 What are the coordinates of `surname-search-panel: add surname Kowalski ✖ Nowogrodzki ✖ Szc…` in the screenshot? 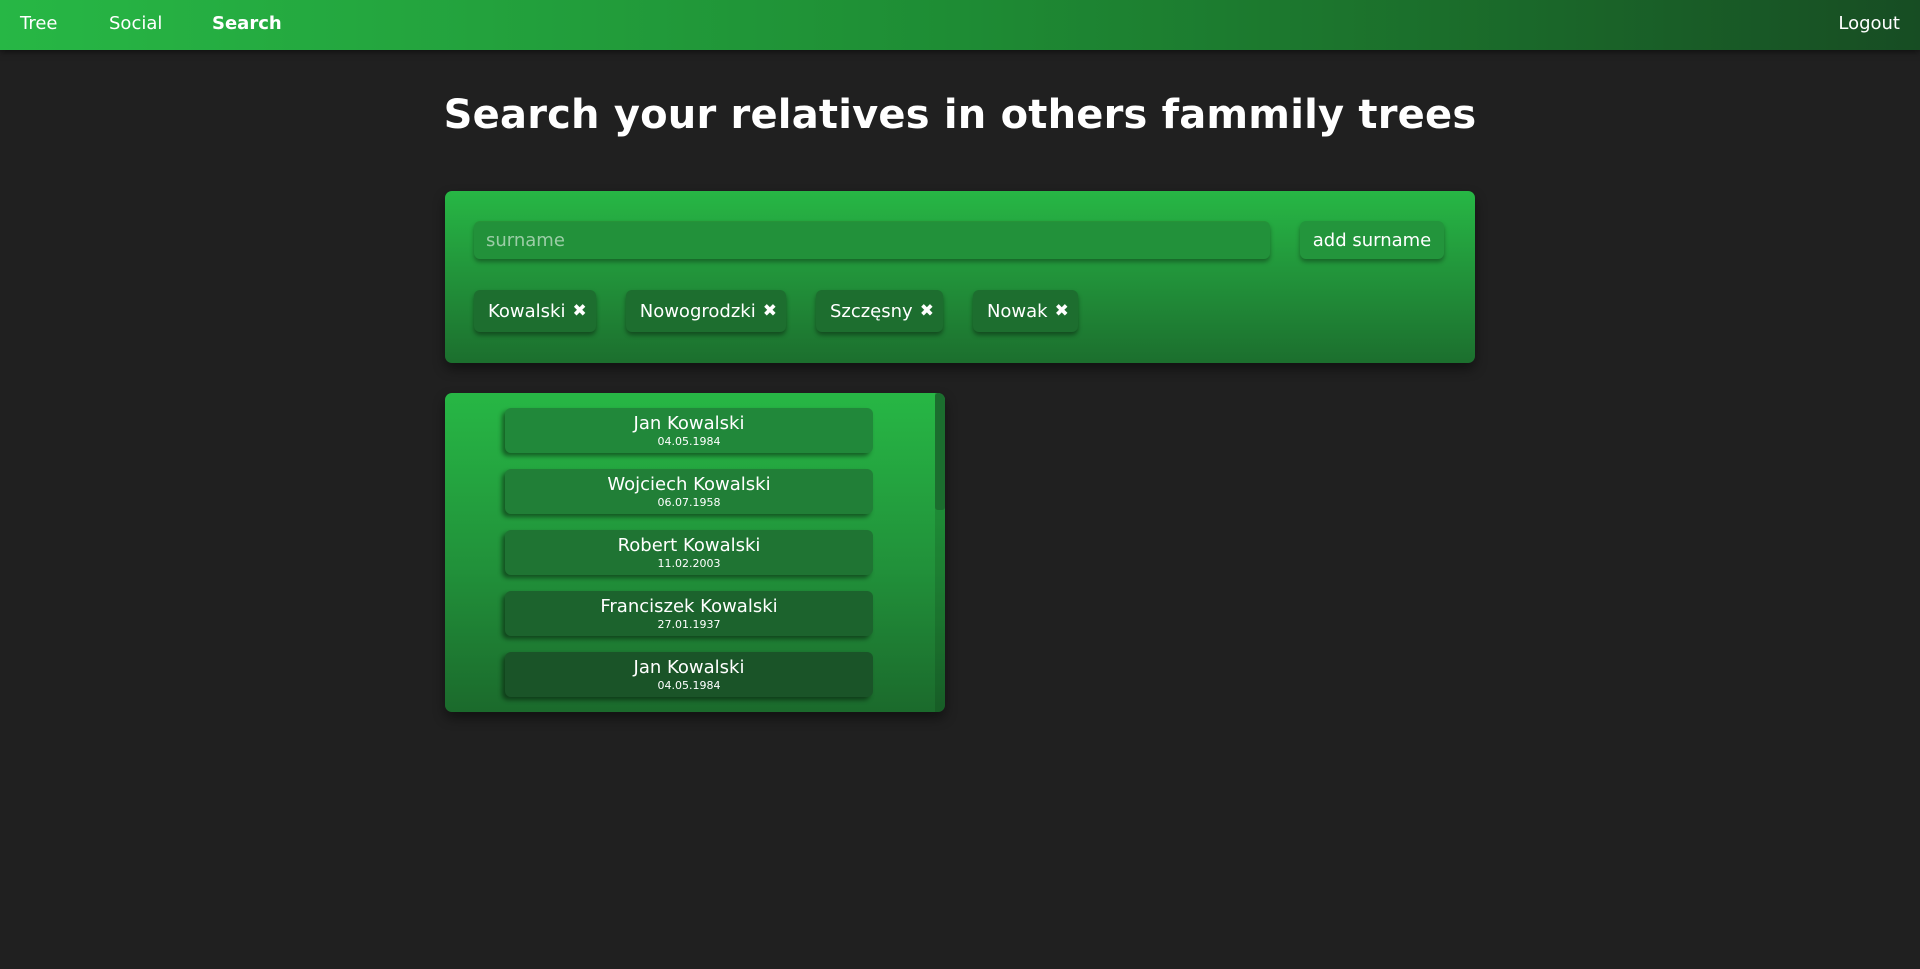 It's located at (960, 277).